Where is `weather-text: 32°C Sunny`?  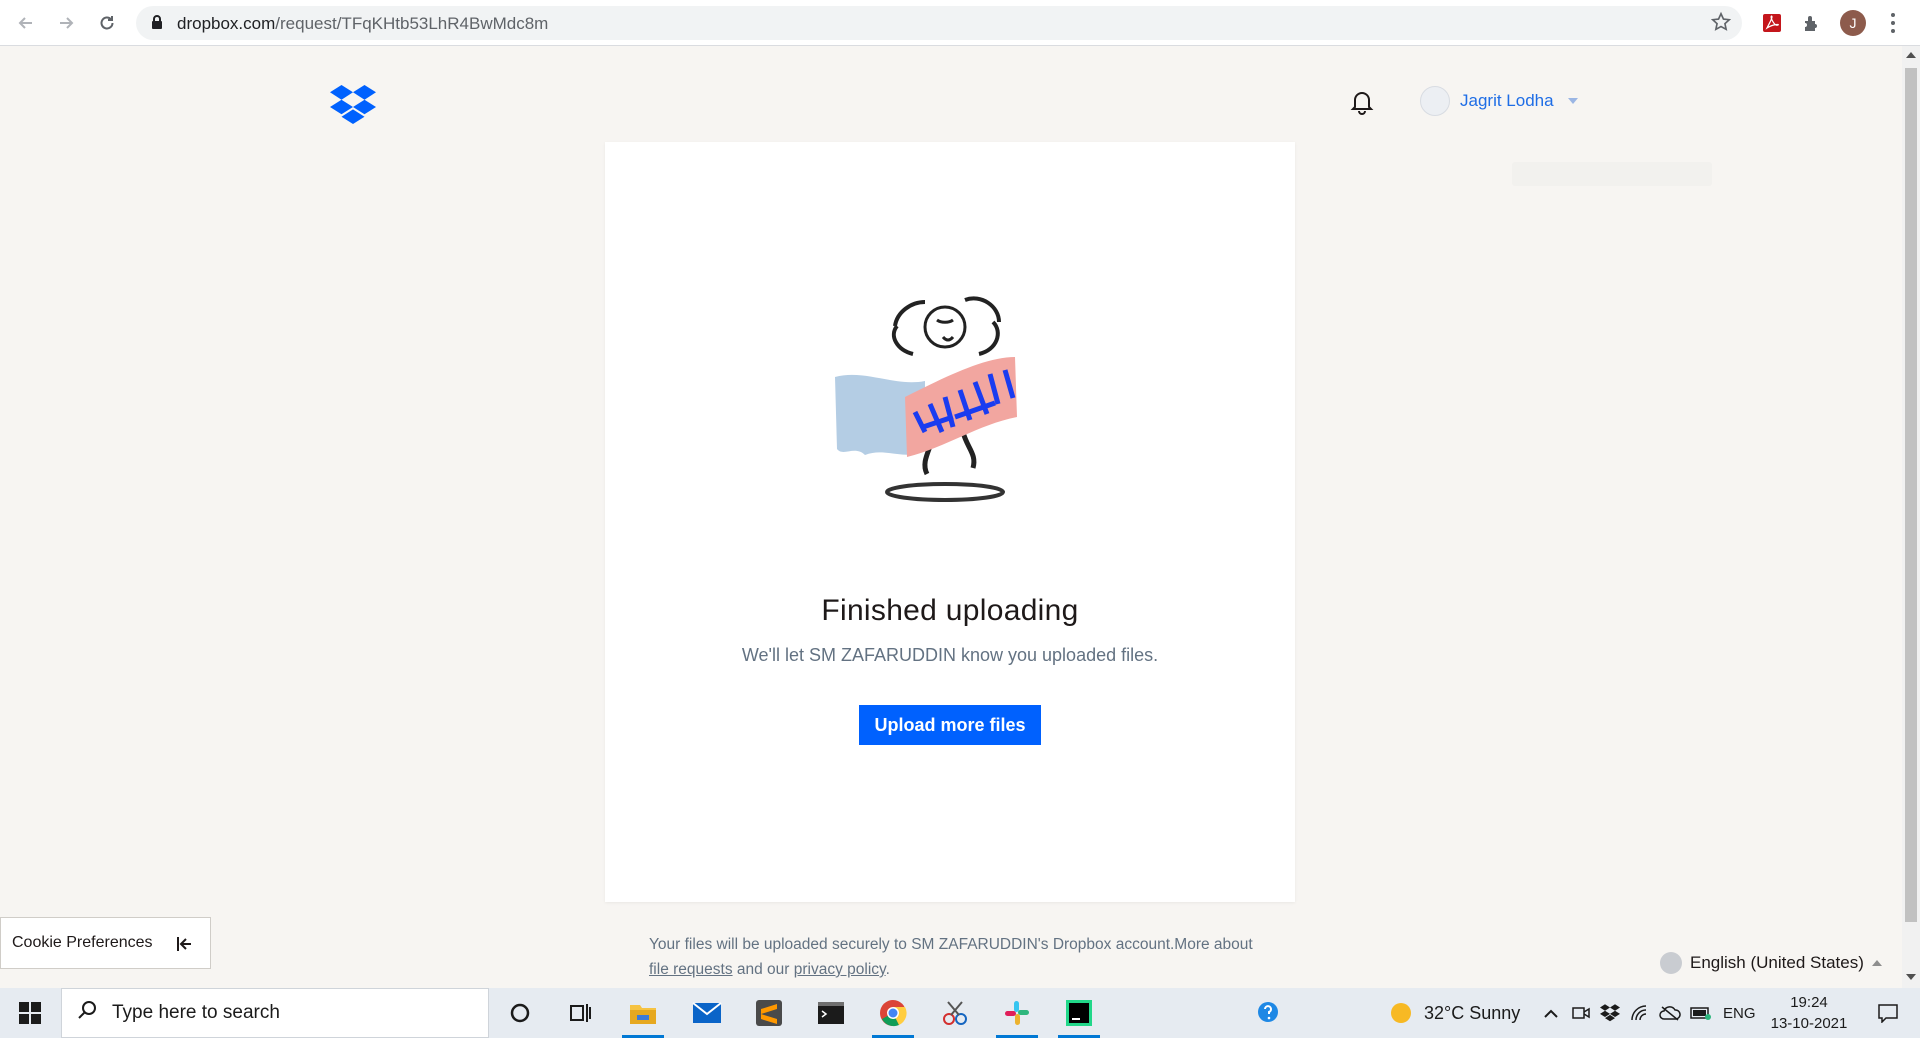 weather-text: 32°C Sunny is located at coordinates (1472, 1013).